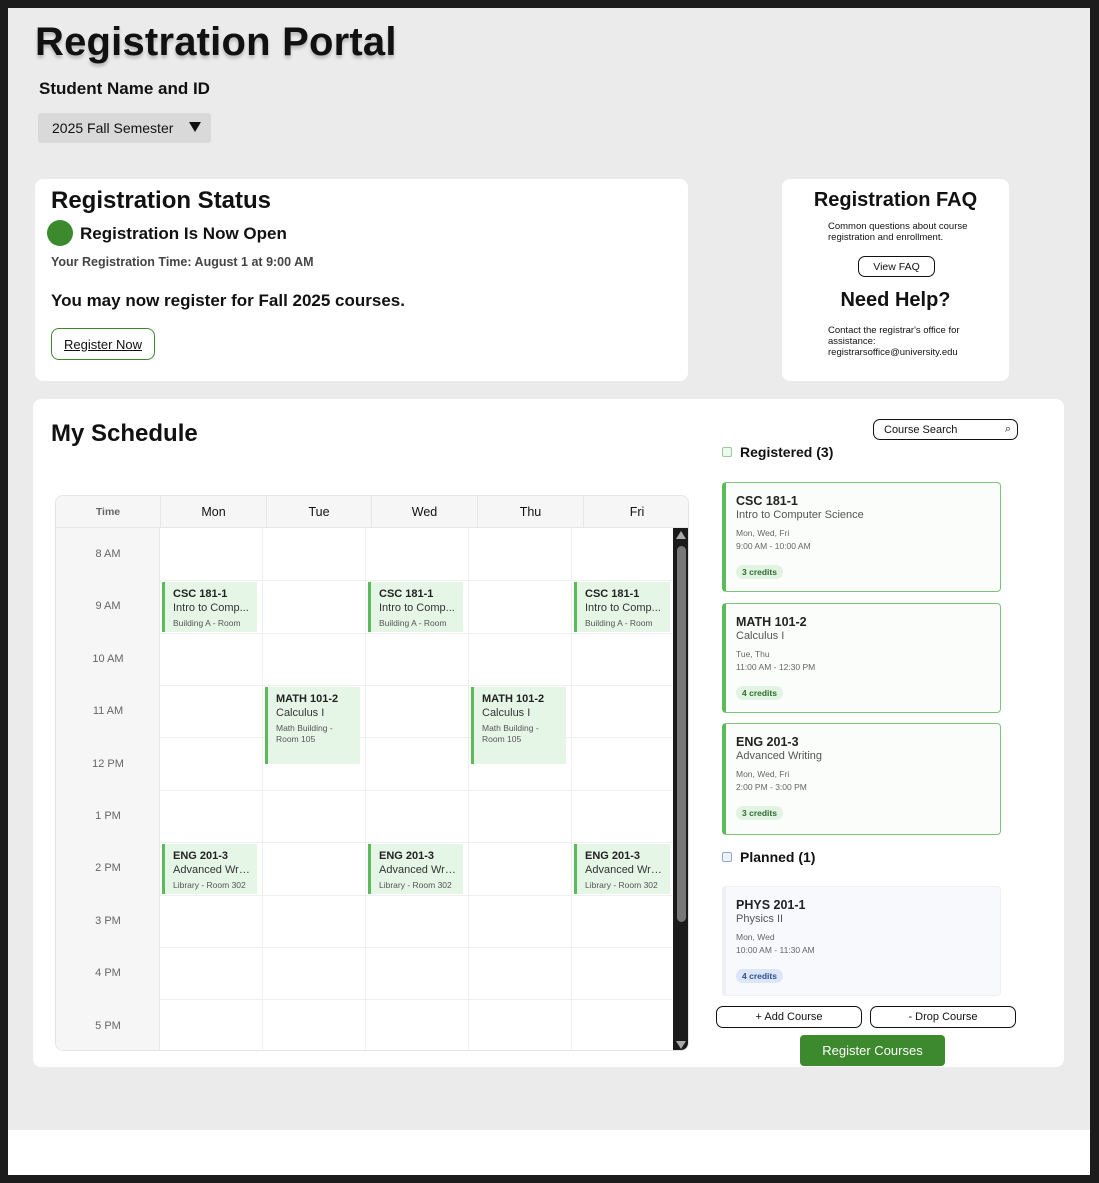 This screenshot has width=1099, height=1183. I want to click on search-icon: ⌕, so click(1008, 429).